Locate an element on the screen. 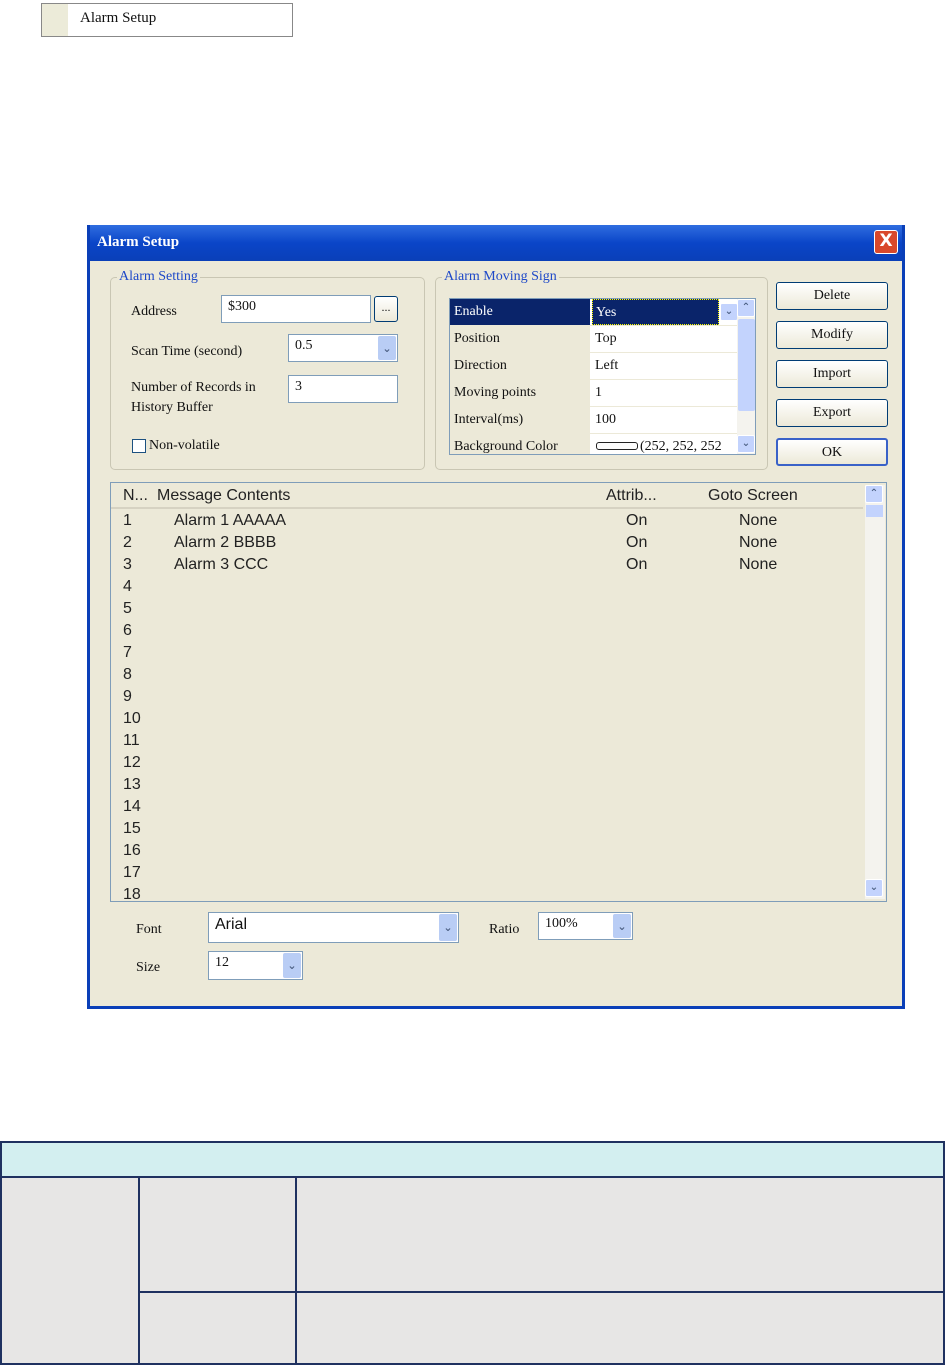 The height and width of the screenshot is (1367, 945). list-row: 18 is located at coordinates (487, 893).